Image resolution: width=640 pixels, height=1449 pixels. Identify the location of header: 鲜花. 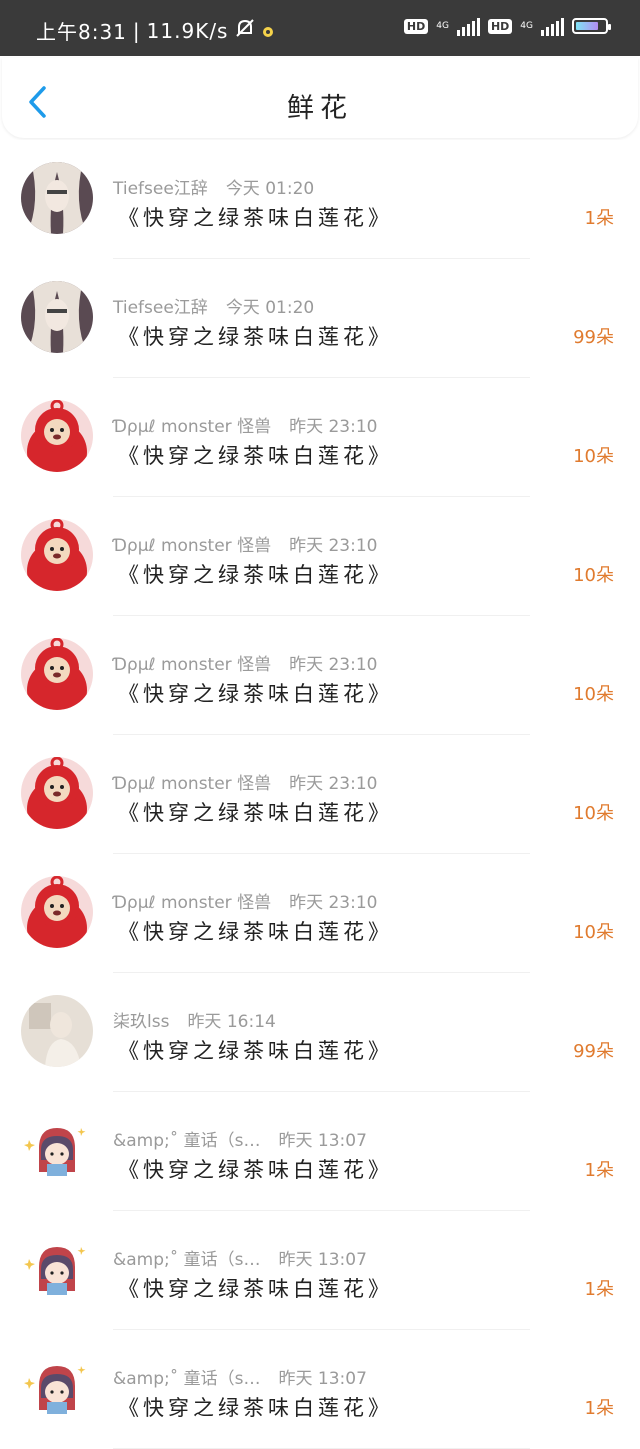
(320, 98).